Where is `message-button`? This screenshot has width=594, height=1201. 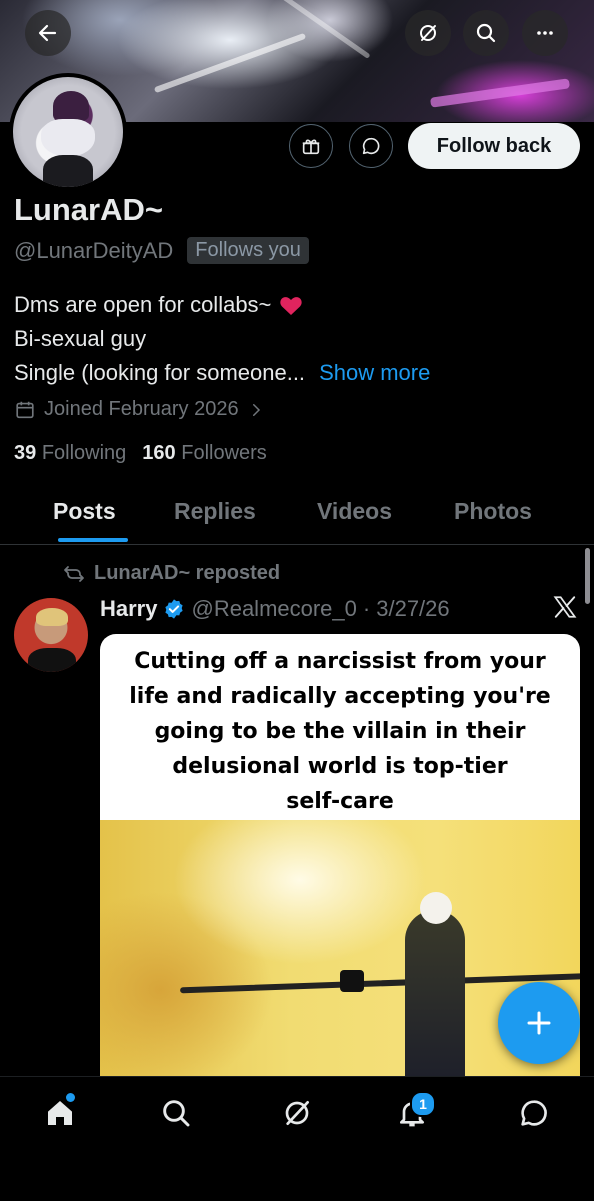
message-button is located at coordinates (371, 146).